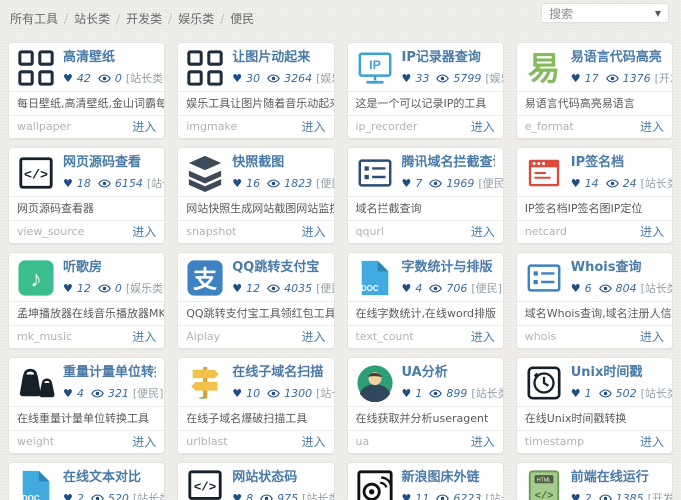  What do you see at coordinates (594, 207) in the screenshot?
I see `tool-description: IP签名档IP签名图IP定位` at bounding box center [594, 207].